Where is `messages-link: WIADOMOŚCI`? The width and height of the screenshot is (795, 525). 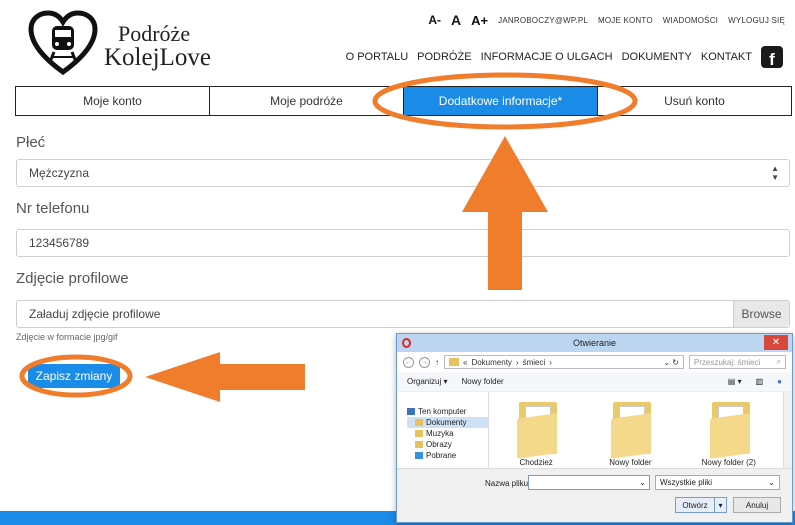
messages-link: WIADOMOŚCI is located at coordinates (690, 20).